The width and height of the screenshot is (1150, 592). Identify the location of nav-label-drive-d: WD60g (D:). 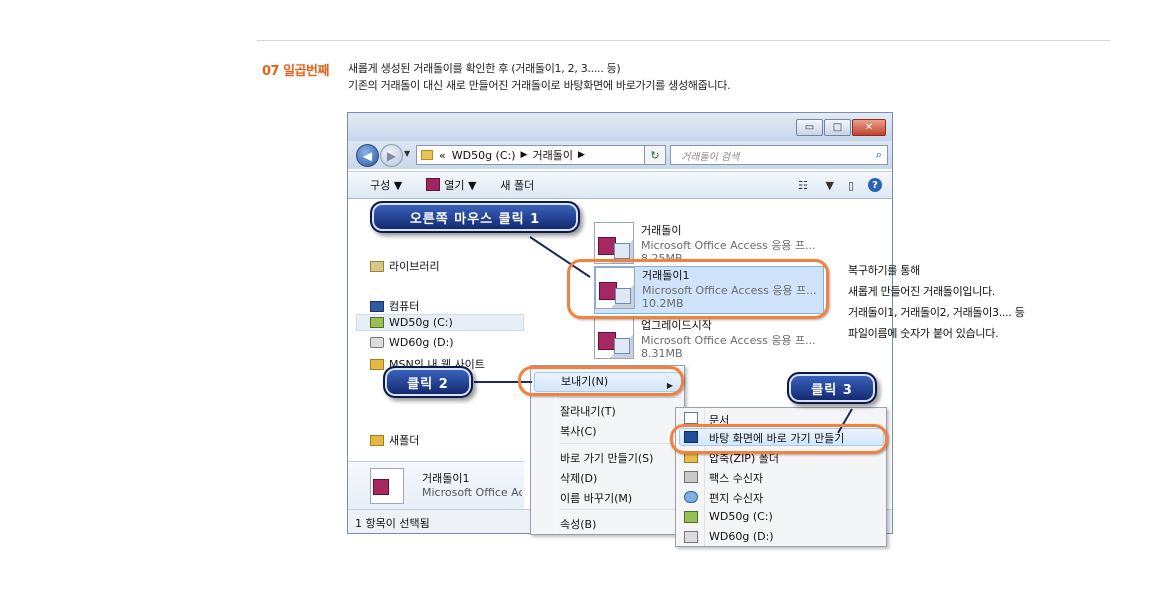
(421, 342).